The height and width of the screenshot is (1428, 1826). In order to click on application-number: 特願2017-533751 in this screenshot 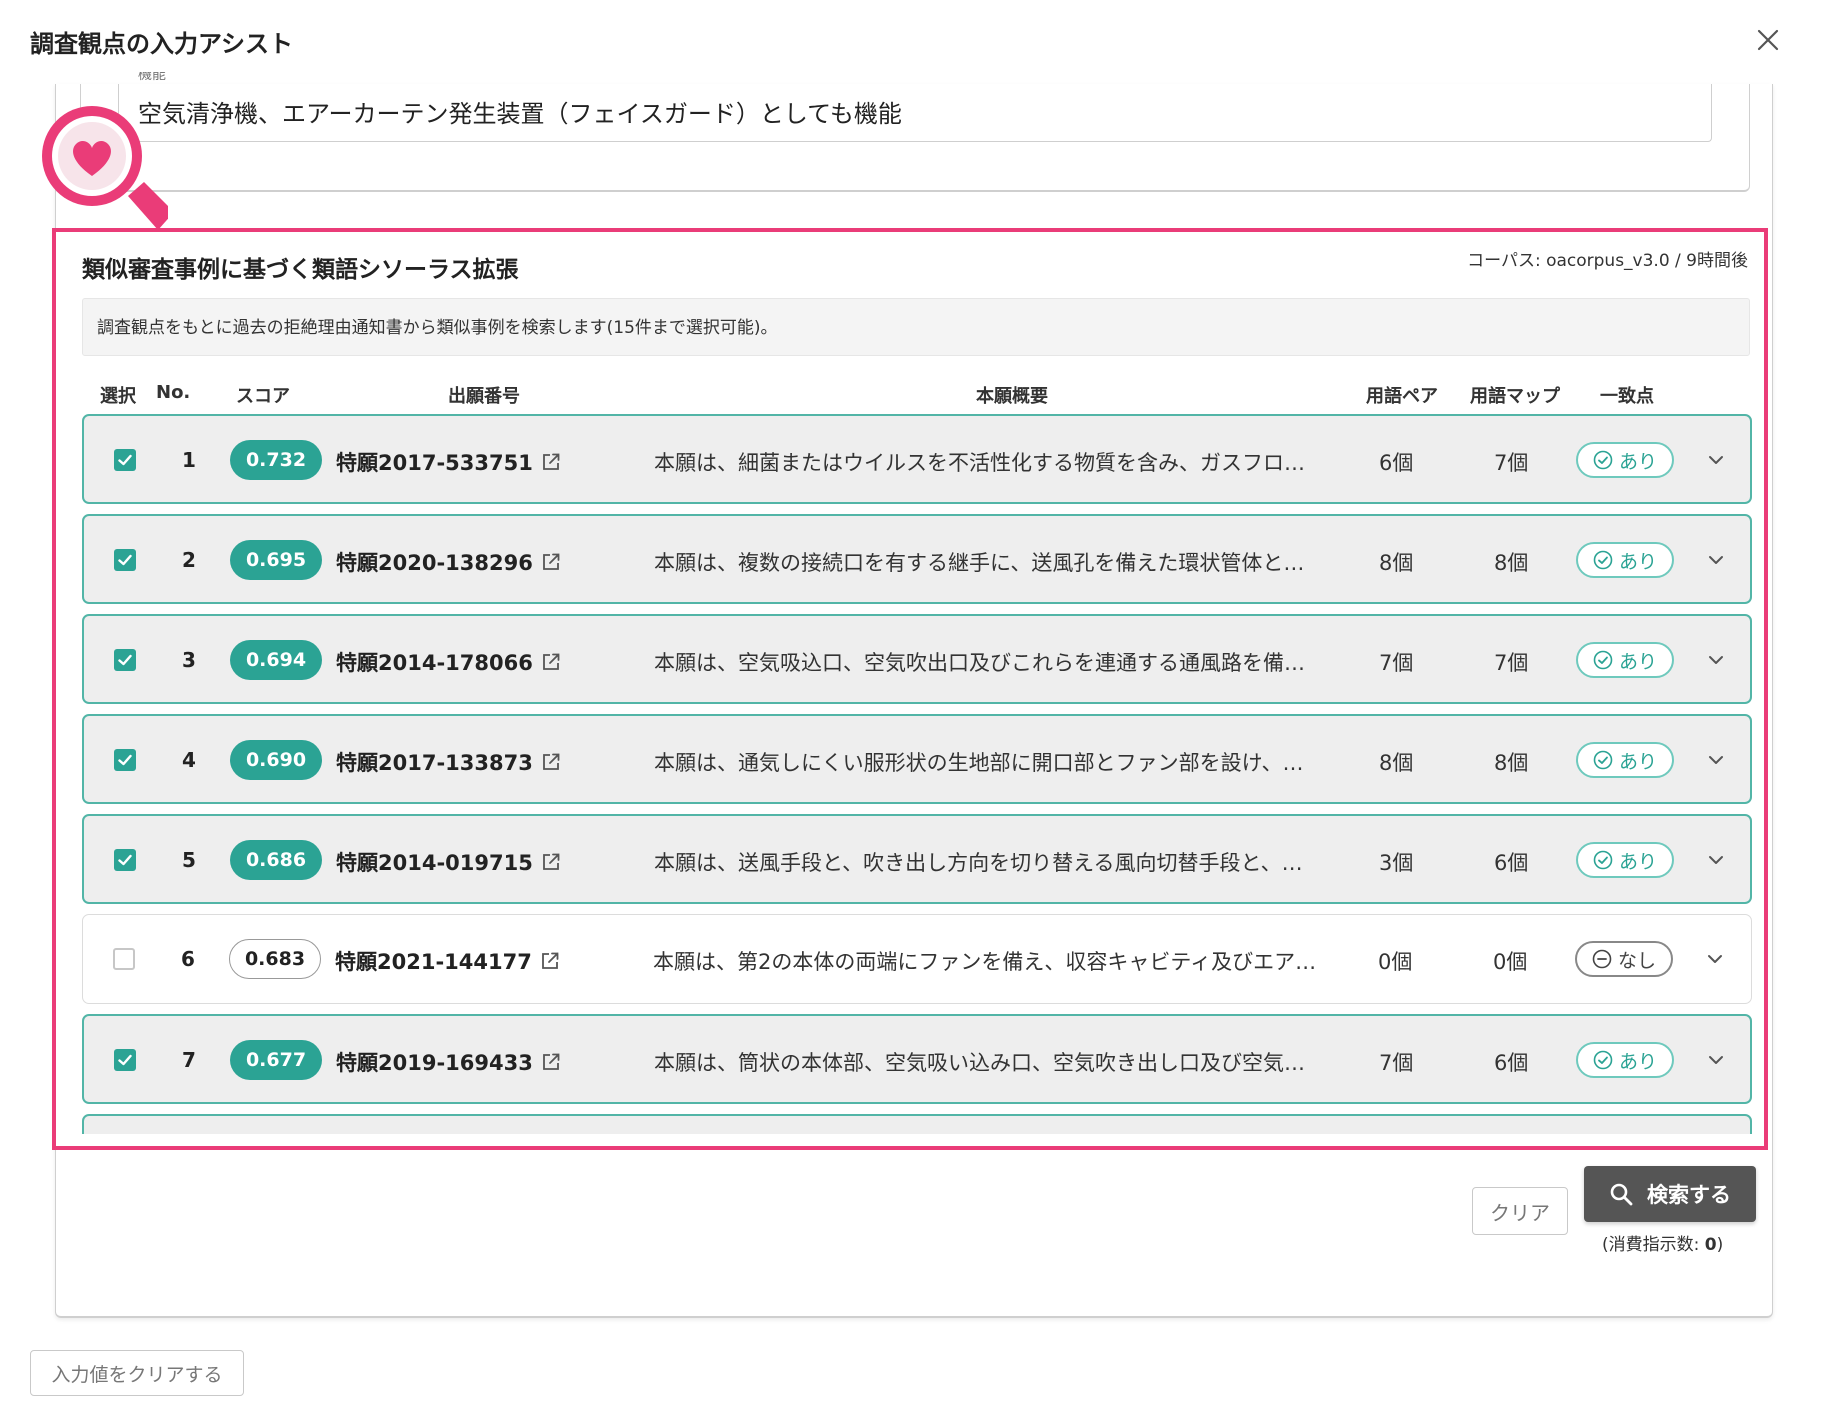, I will do `click(434, 463)`.